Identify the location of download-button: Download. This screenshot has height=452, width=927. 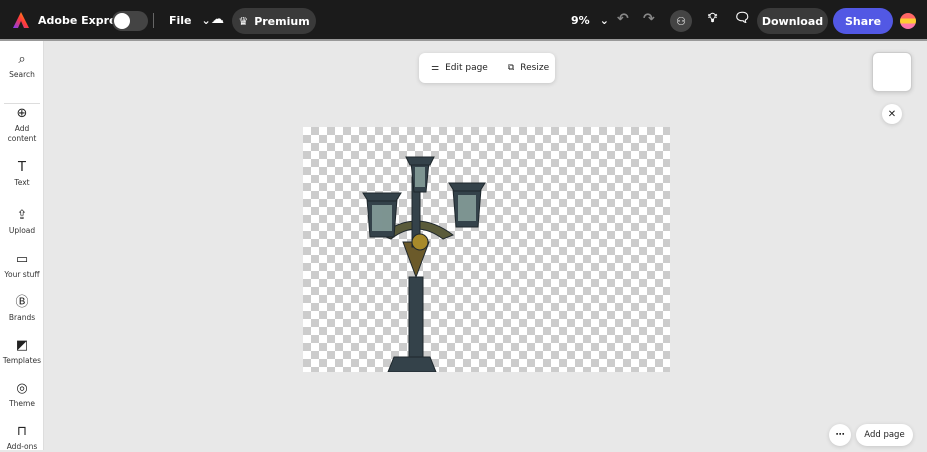
(792, 21).